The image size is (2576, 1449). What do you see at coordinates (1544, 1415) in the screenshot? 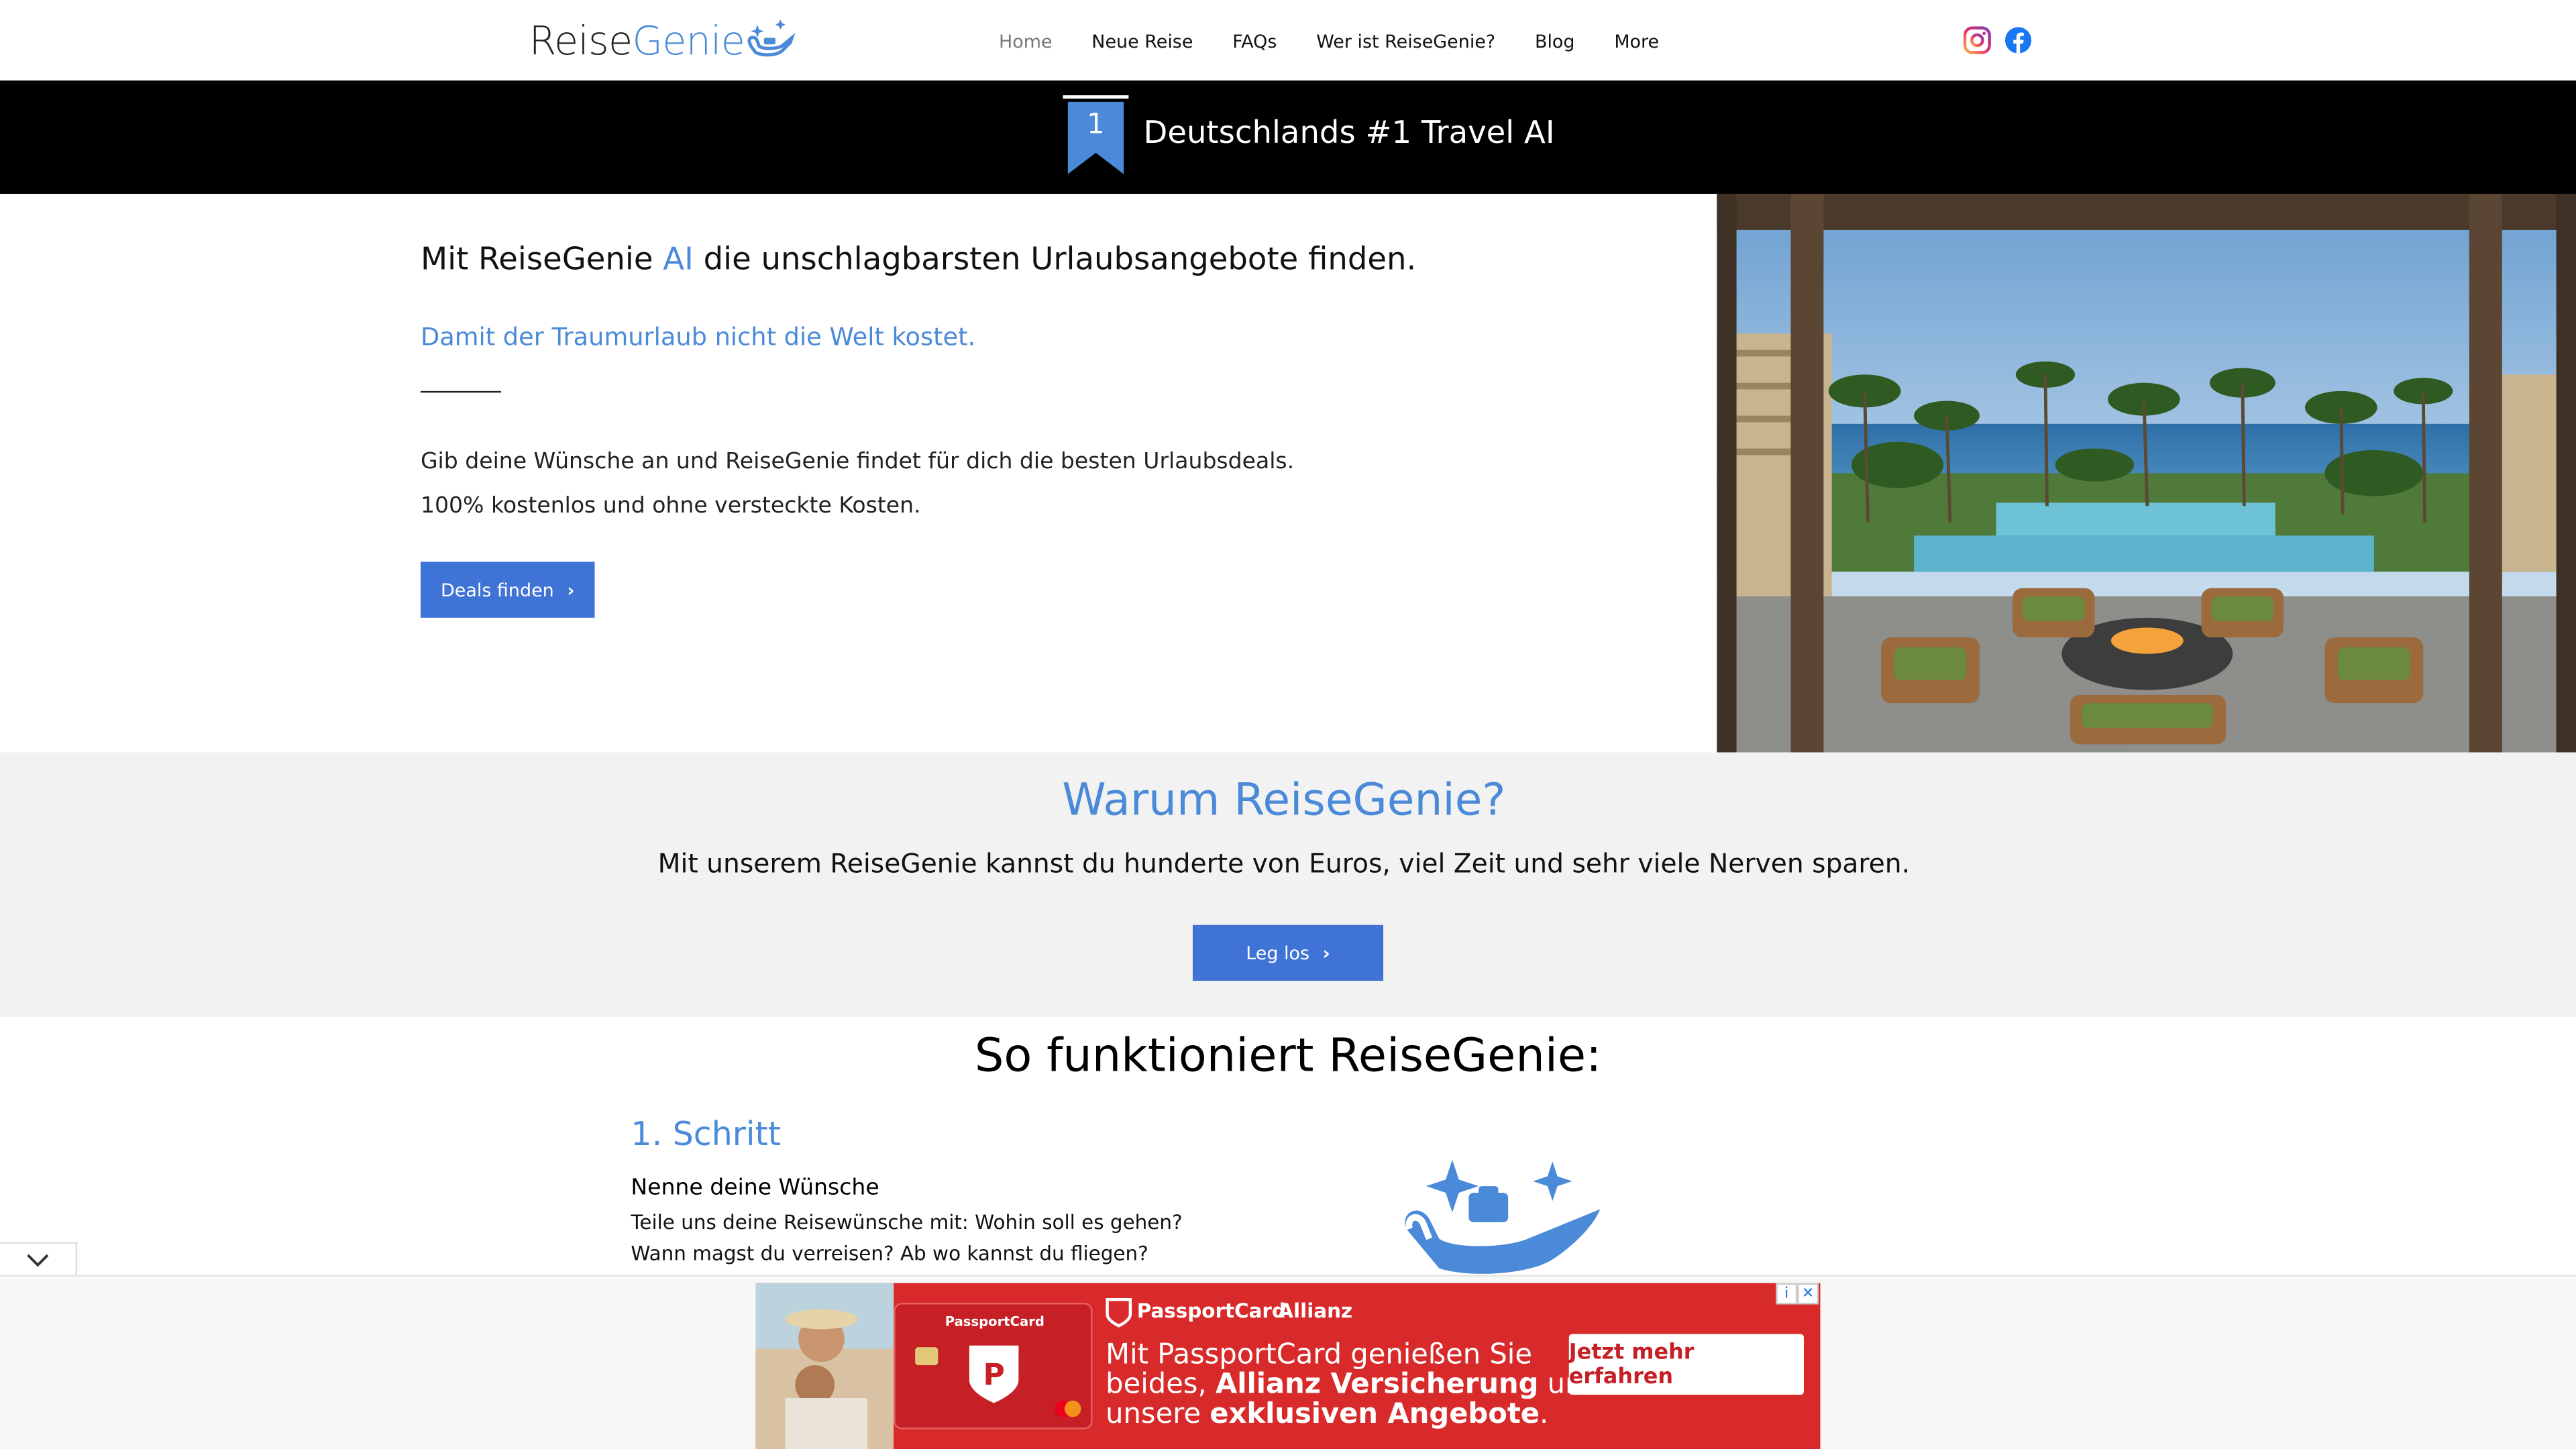
I see `ad-text: .` at bounding box center [1544, 1415].